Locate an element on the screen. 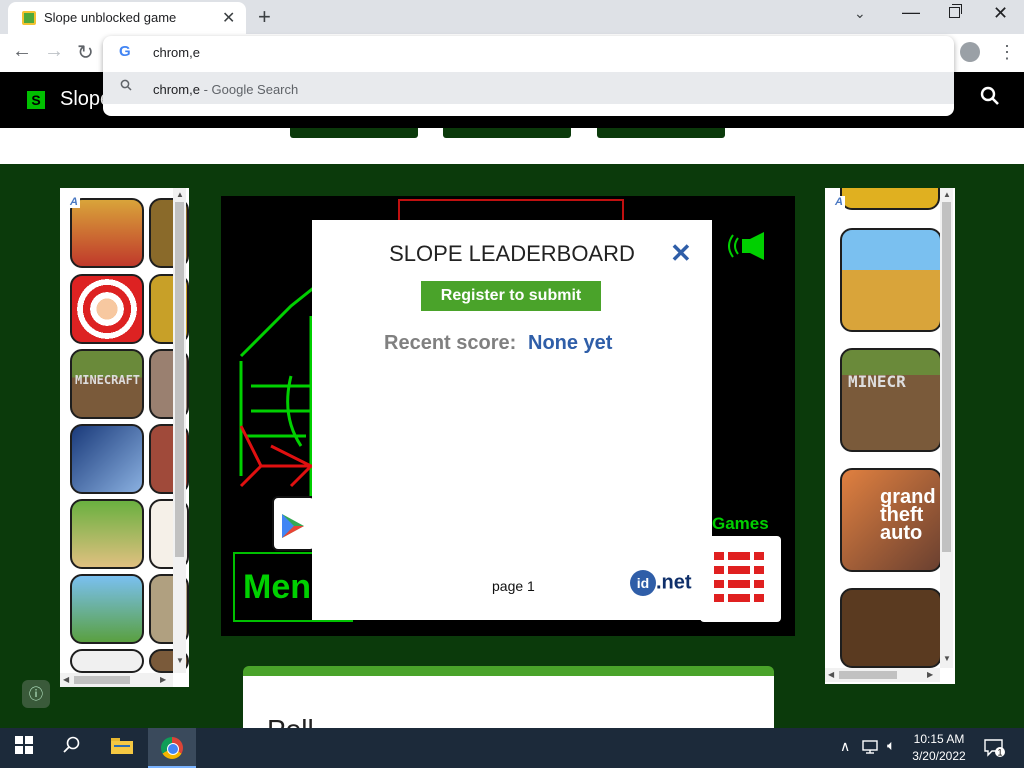  file-explorer-icon is located at coordinates (122, 747).